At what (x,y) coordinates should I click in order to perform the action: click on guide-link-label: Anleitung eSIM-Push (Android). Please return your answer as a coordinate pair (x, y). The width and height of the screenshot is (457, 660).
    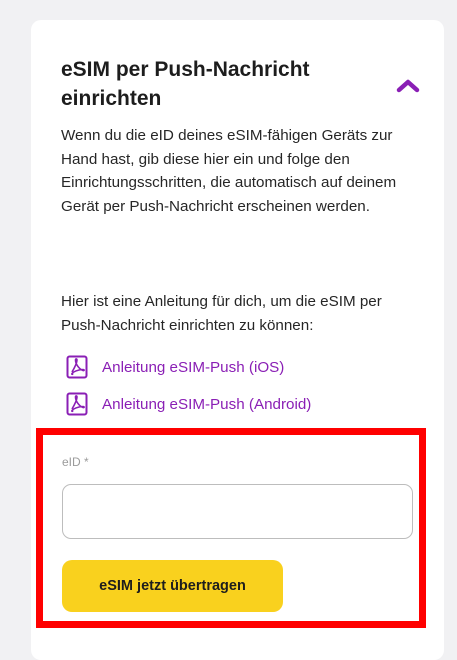
    Looking at the image, I should click on (206, 404).